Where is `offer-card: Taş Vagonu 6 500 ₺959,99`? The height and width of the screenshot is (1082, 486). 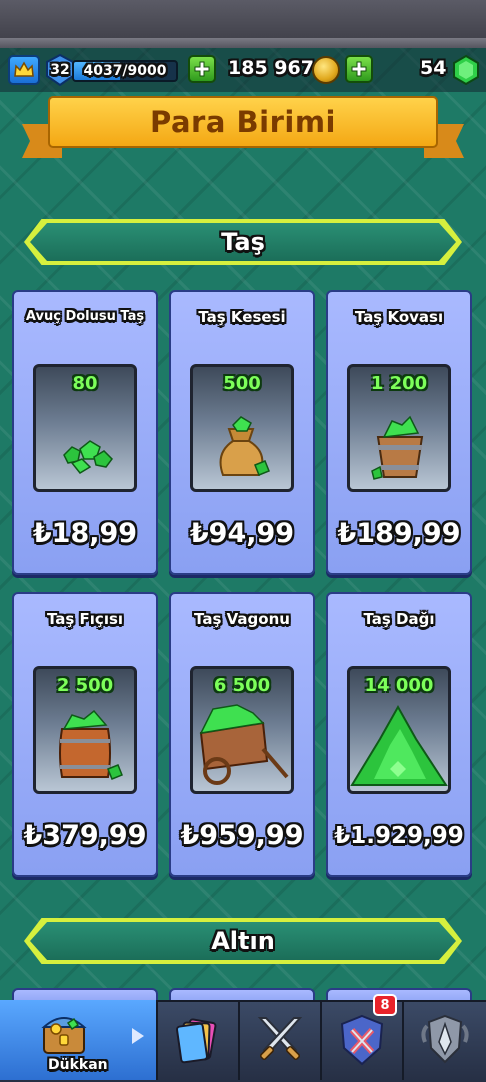
offer-card: Taş Vagonu 6 500 ₺959,99 is located at coordinates (242, 734).